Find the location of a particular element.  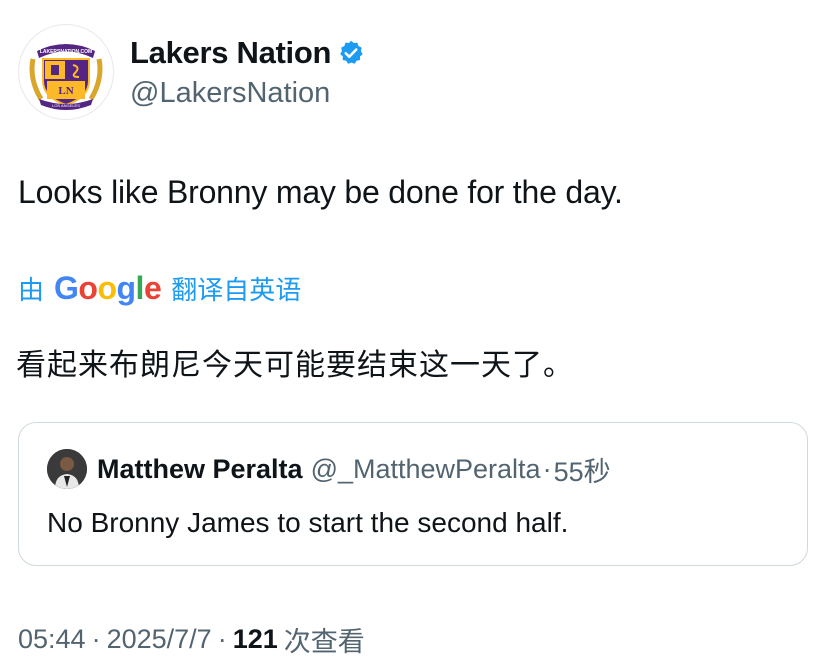

lakers-nation-crest-icon: LAKERSNATION.COM LN LOS ANGELES is located at coordinates (66, 72).